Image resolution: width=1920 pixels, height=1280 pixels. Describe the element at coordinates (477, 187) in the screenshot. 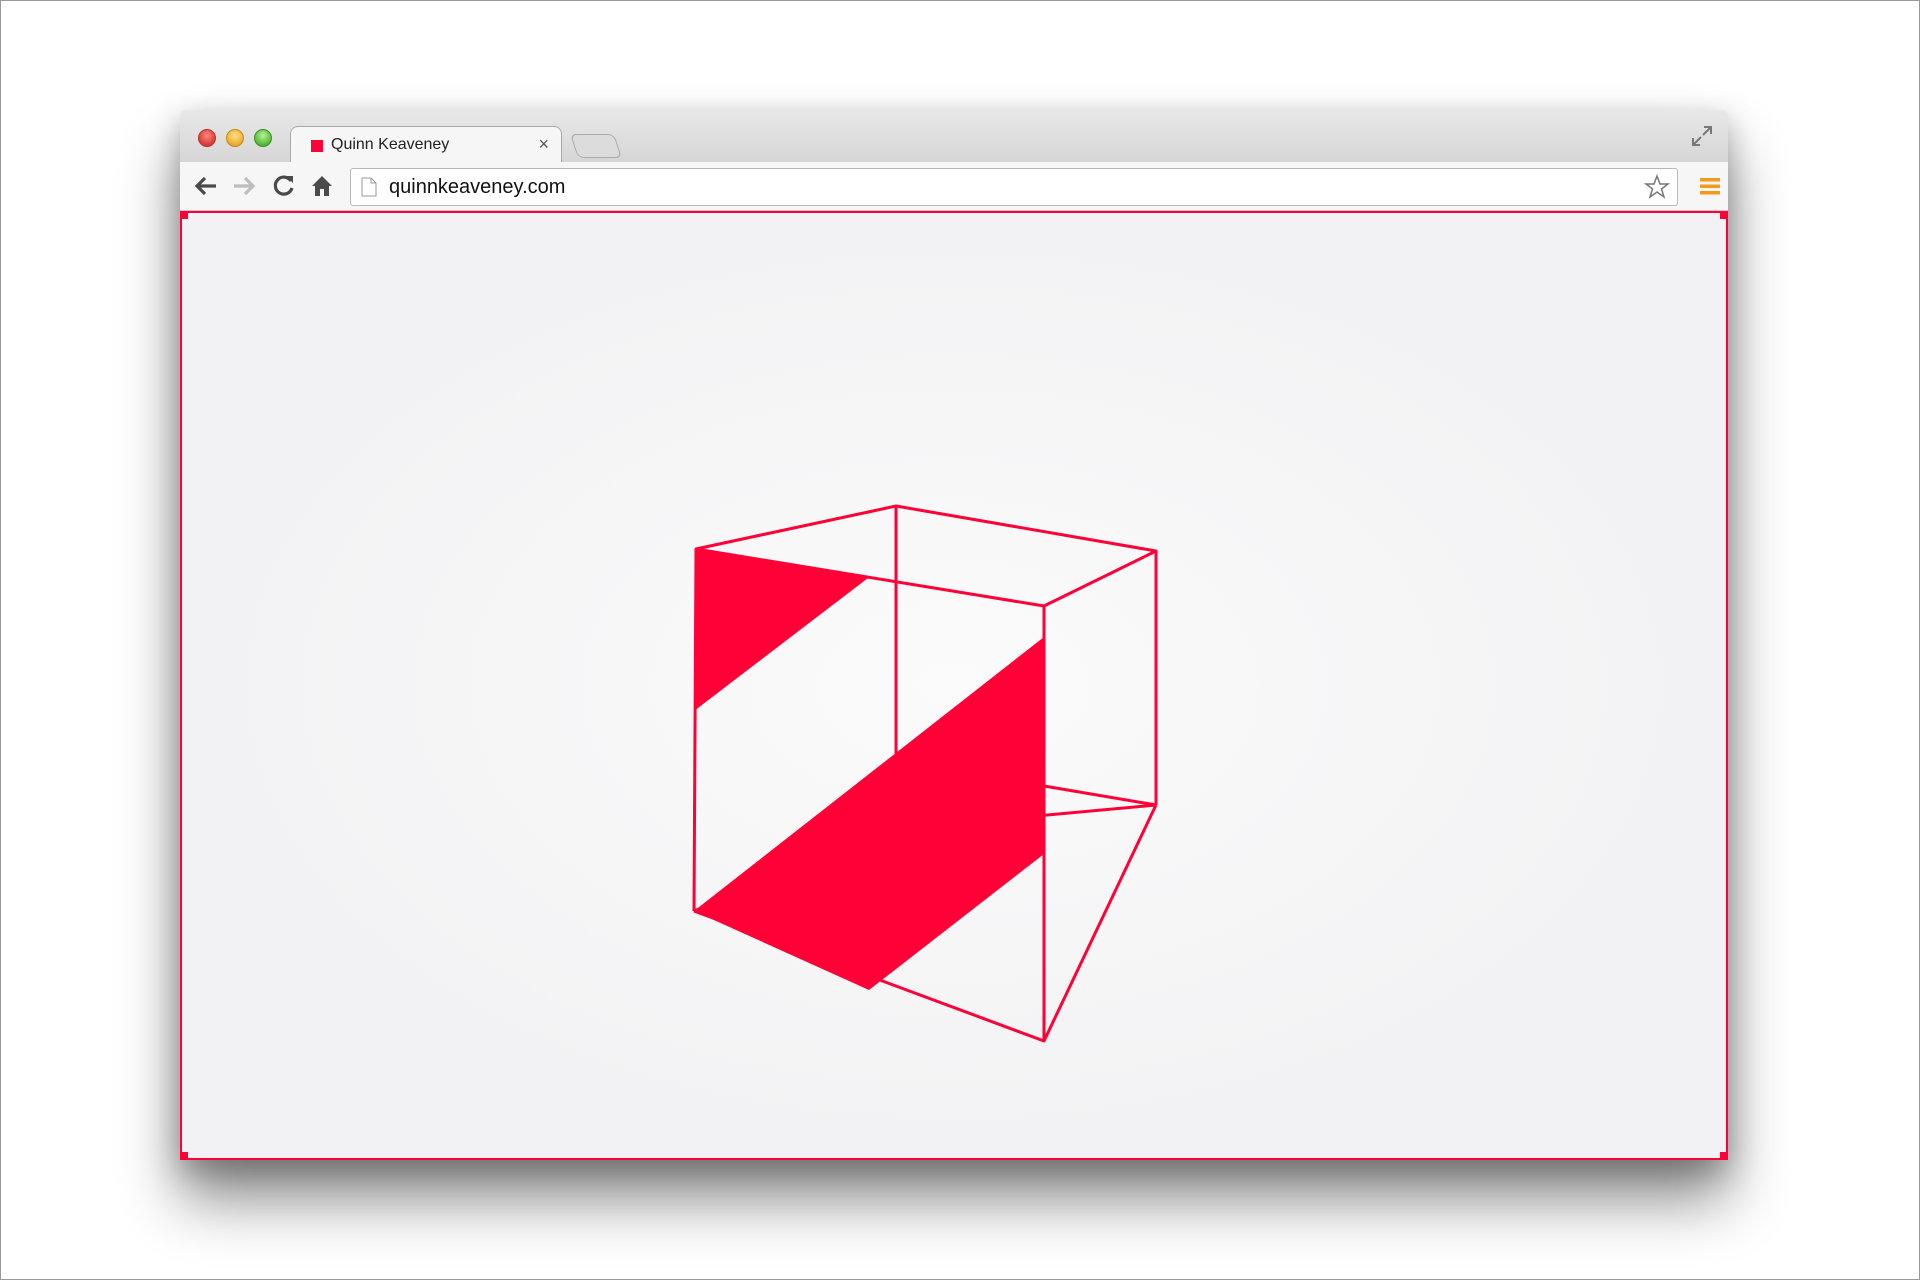

I see `url-text: quinnkeaveney.com` at that location.